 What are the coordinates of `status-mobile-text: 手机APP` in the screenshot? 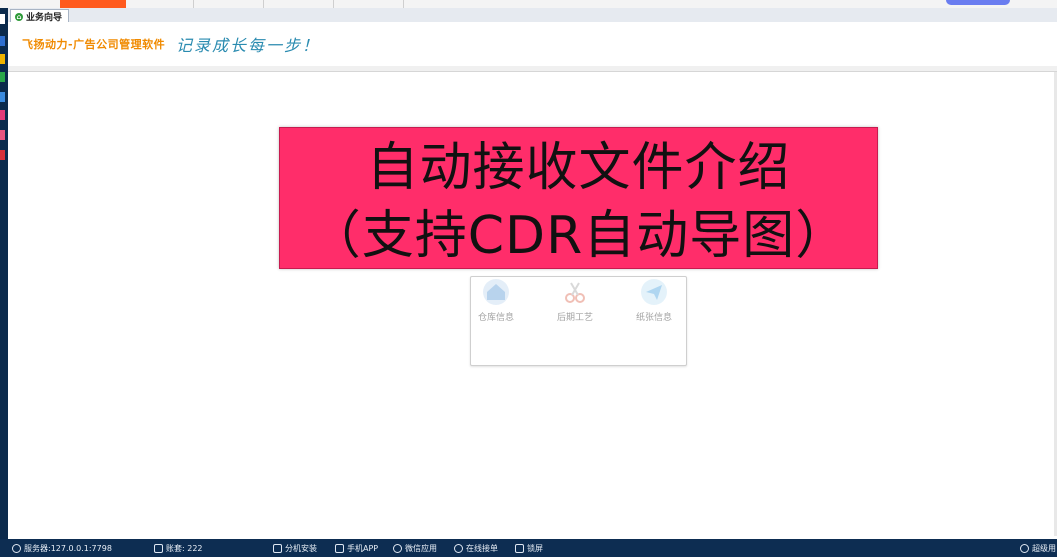 It's located at (363, 548).